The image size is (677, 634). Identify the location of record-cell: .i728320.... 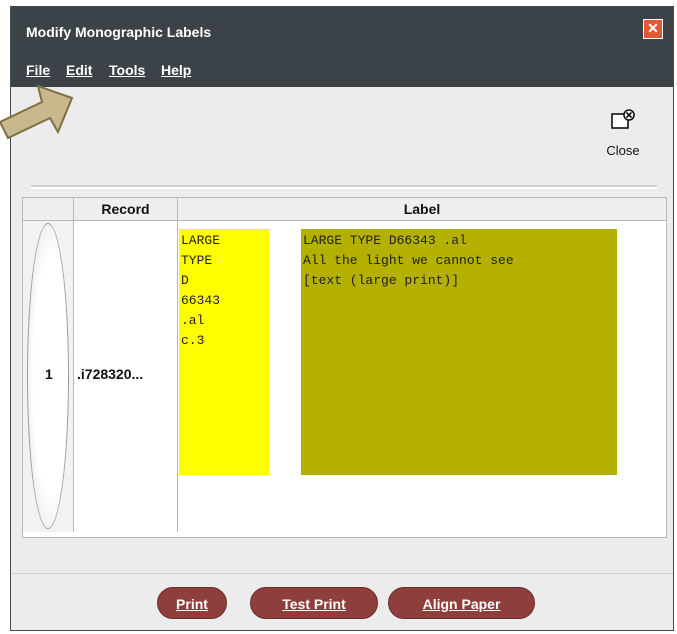
(126, 376).